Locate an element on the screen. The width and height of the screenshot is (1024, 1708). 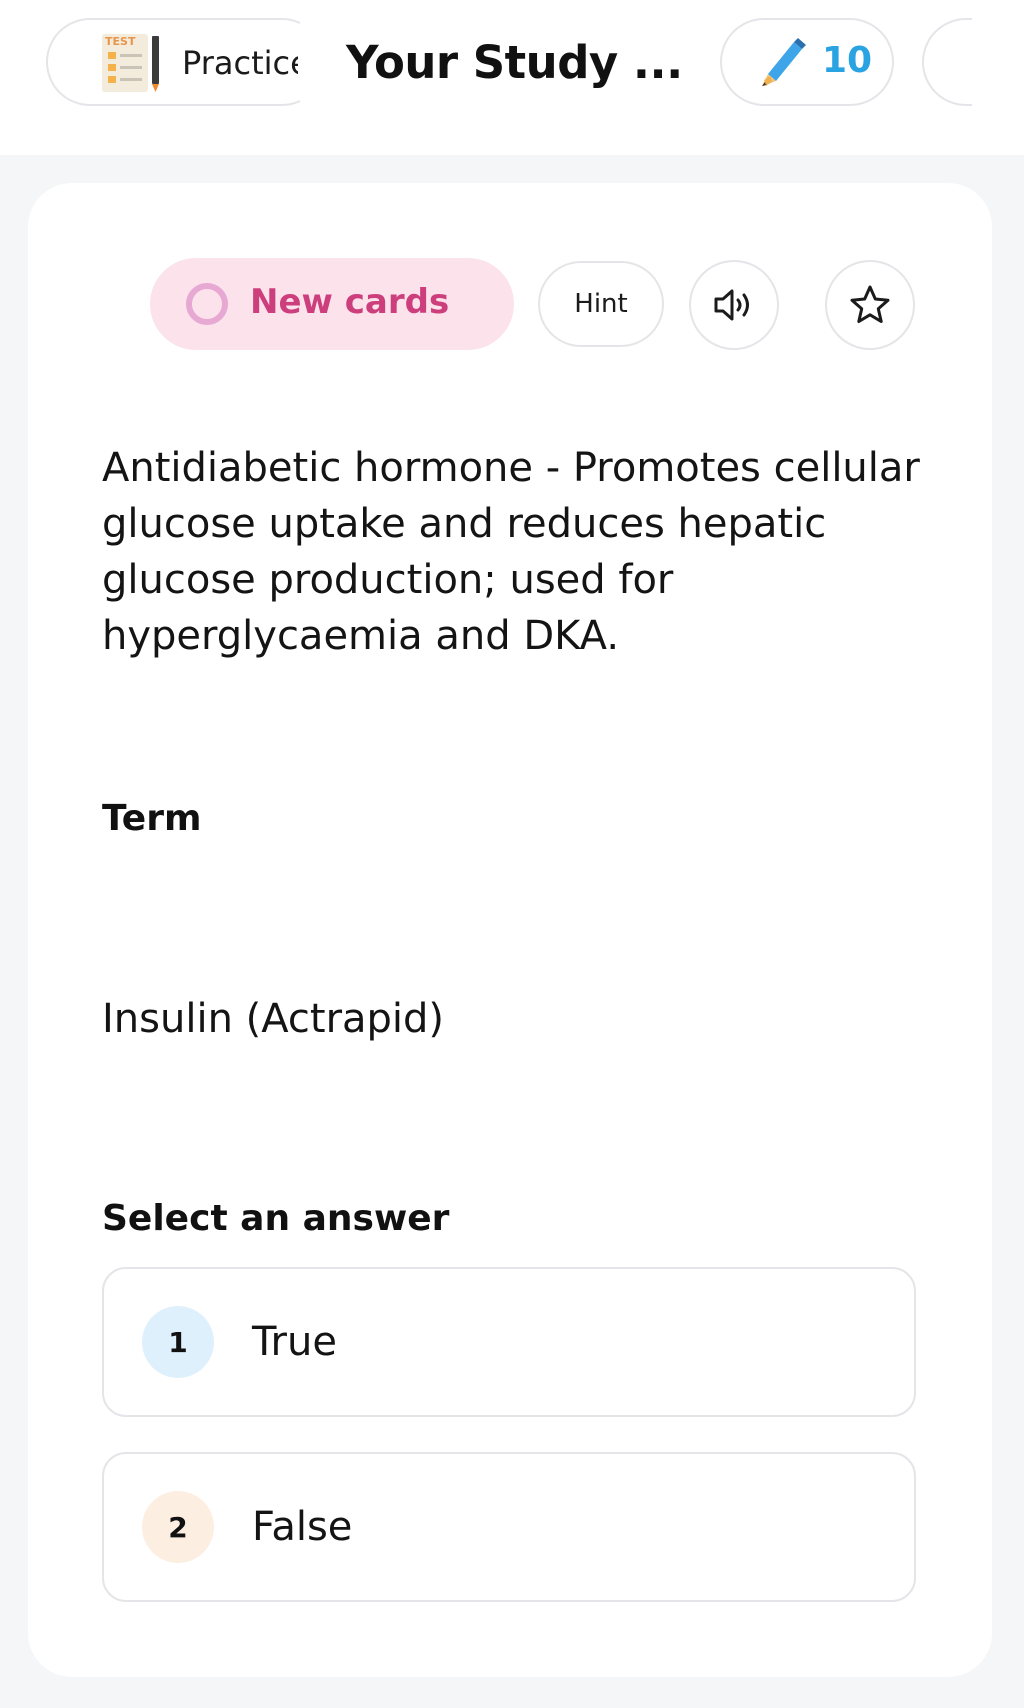
option-label: False is located at coordinates (302, 1527).